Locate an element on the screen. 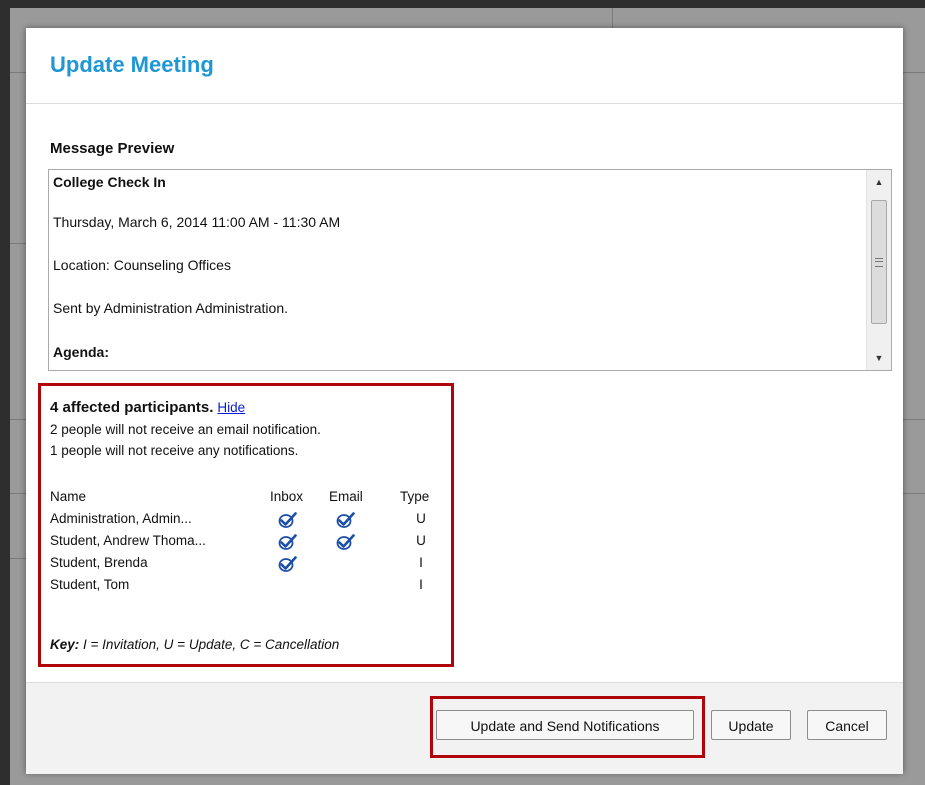 This screenshot has height=785, width=925. scrollbar-thumb is located at coordinates (879, 262).